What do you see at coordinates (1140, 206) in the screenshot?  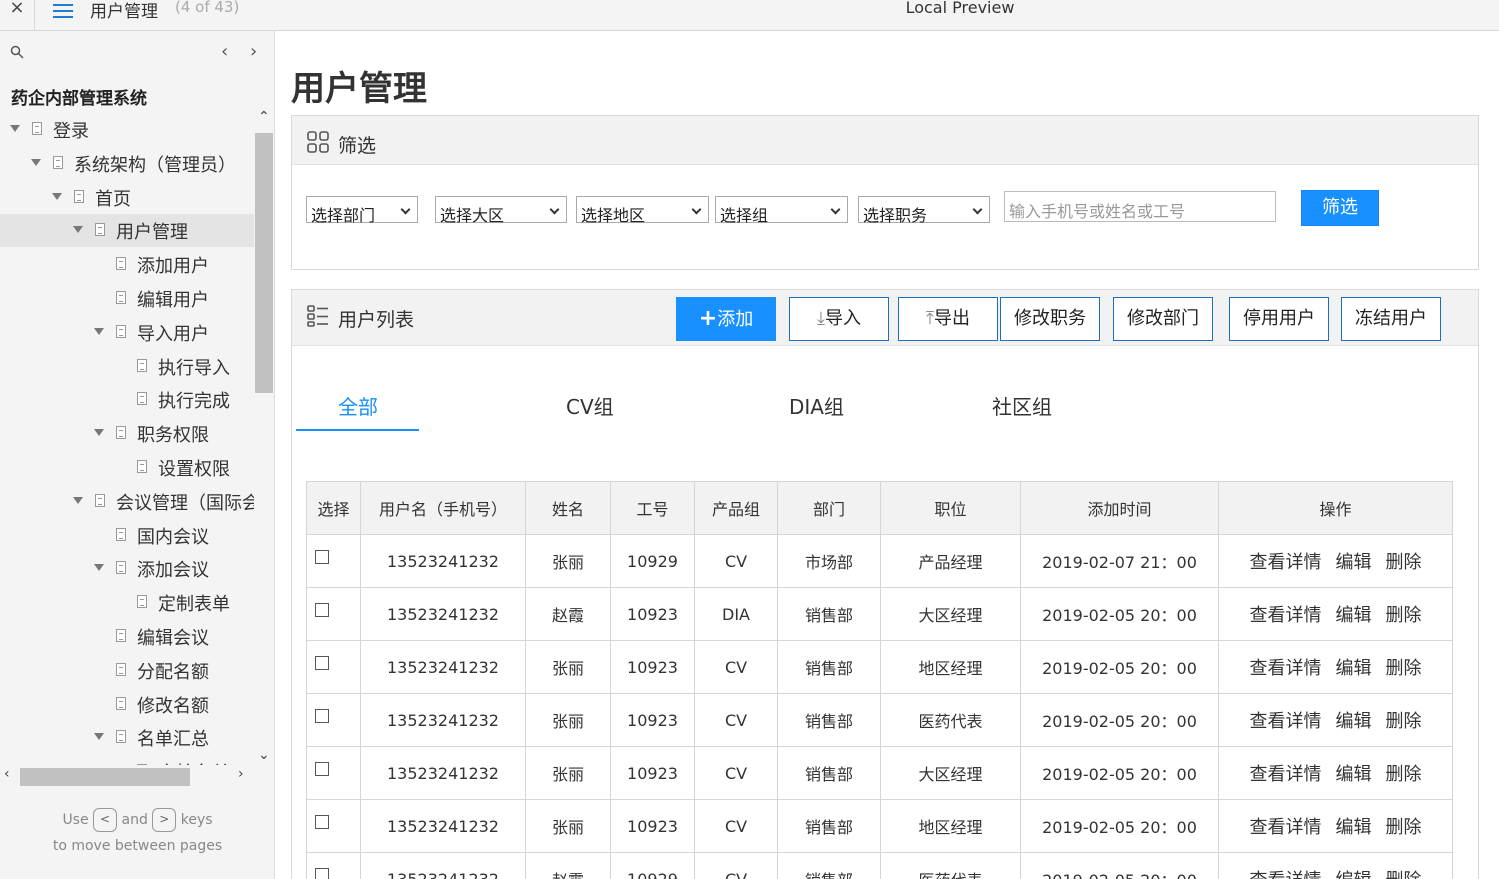 I see `search-input: 输入手机号或姓名或工号` at bounding box center [1140, 206].